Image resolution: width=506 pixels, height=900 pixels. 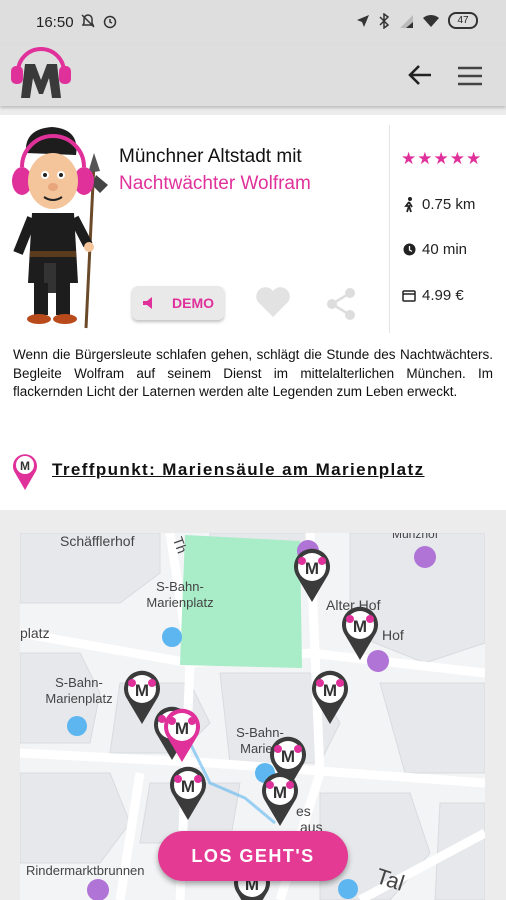 I want to click on demo-audio-button: DEMO, so click(x=178, y=303).